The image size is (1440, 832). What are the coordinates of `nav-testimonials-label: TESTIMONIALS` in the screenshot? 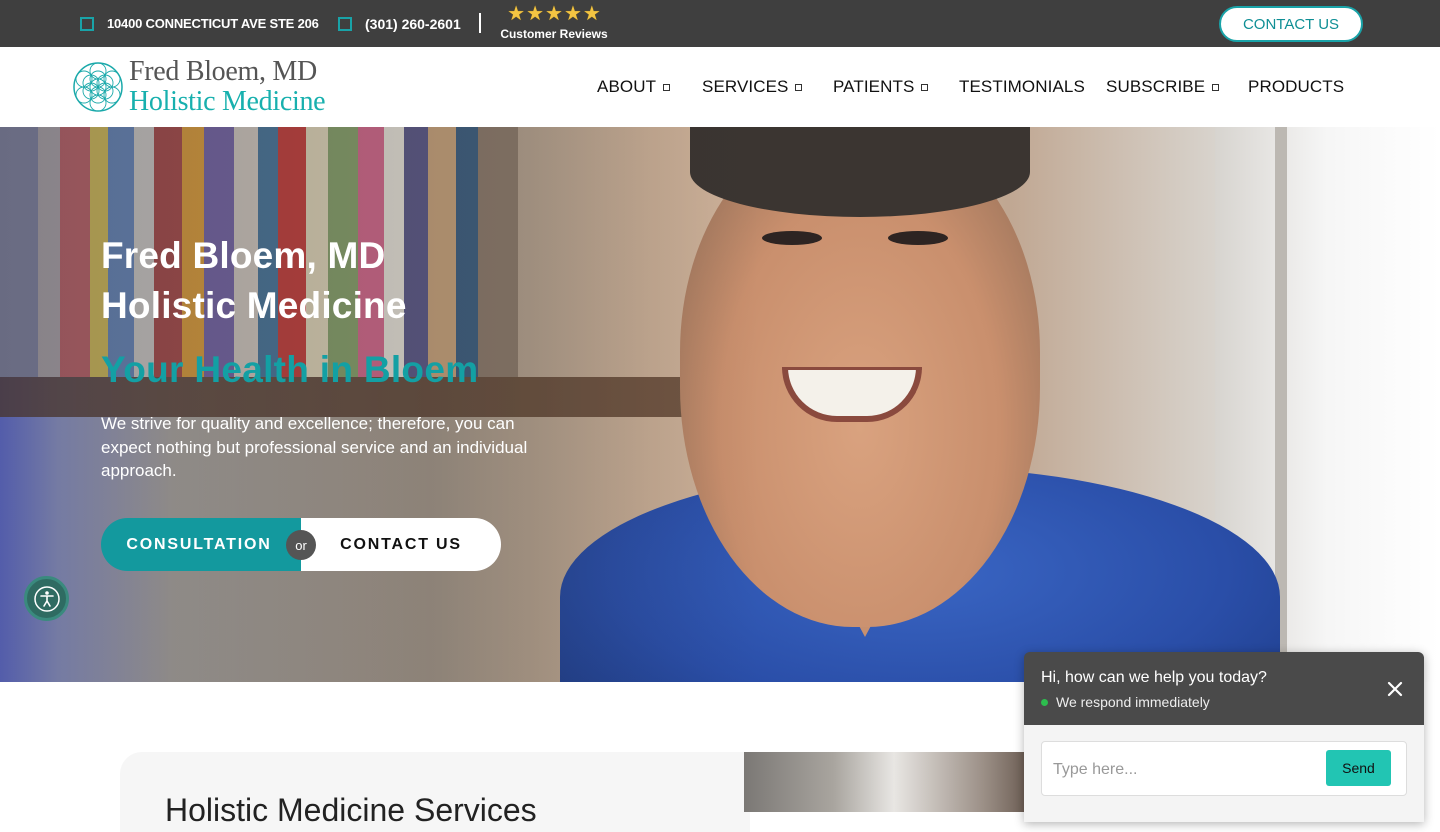 It's located at (1022, 86).